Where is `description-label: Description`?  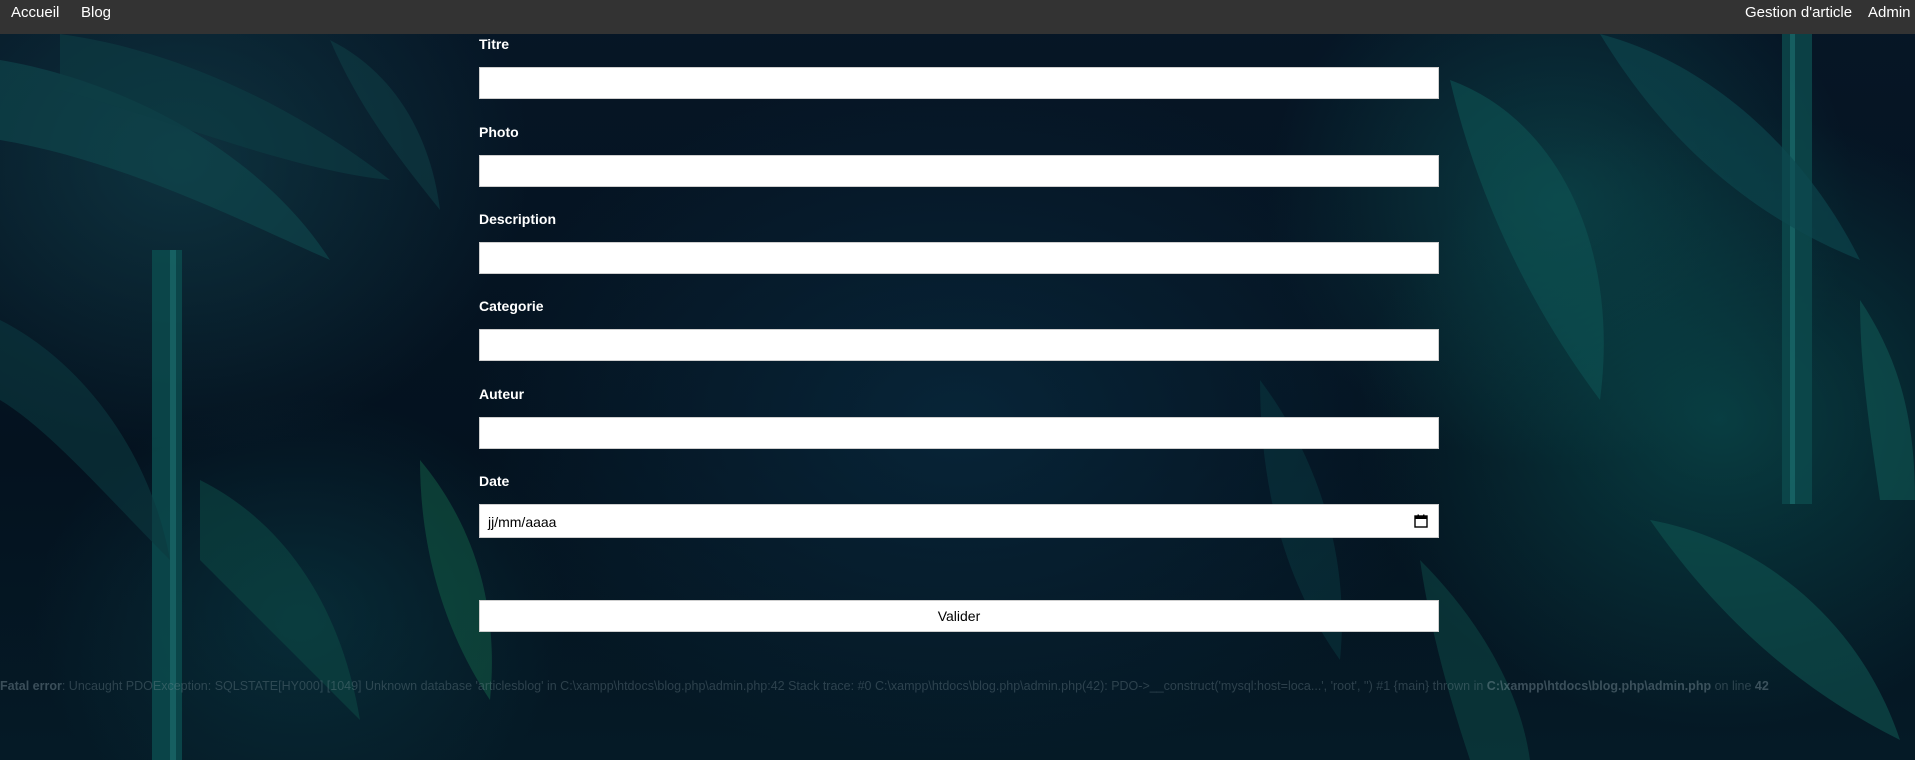 description-label: Description is located at coordinates (518, 219).